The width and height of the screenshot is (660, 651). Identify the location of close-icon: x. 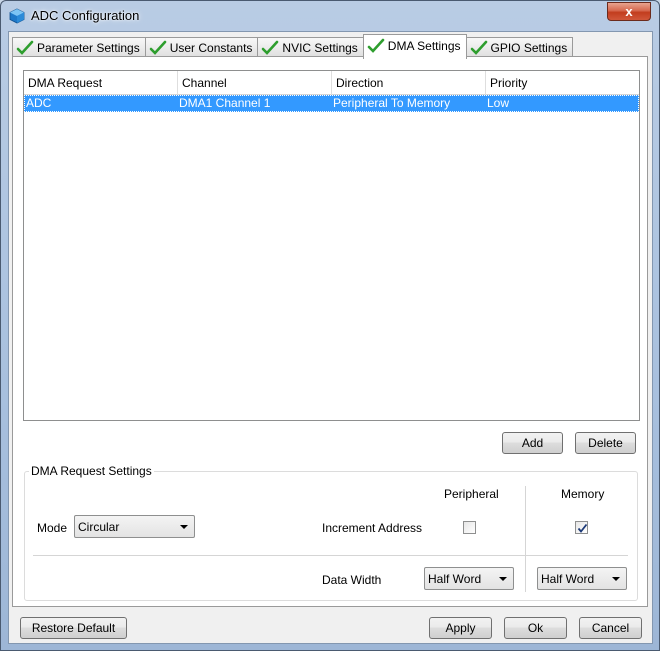
(629, 11).